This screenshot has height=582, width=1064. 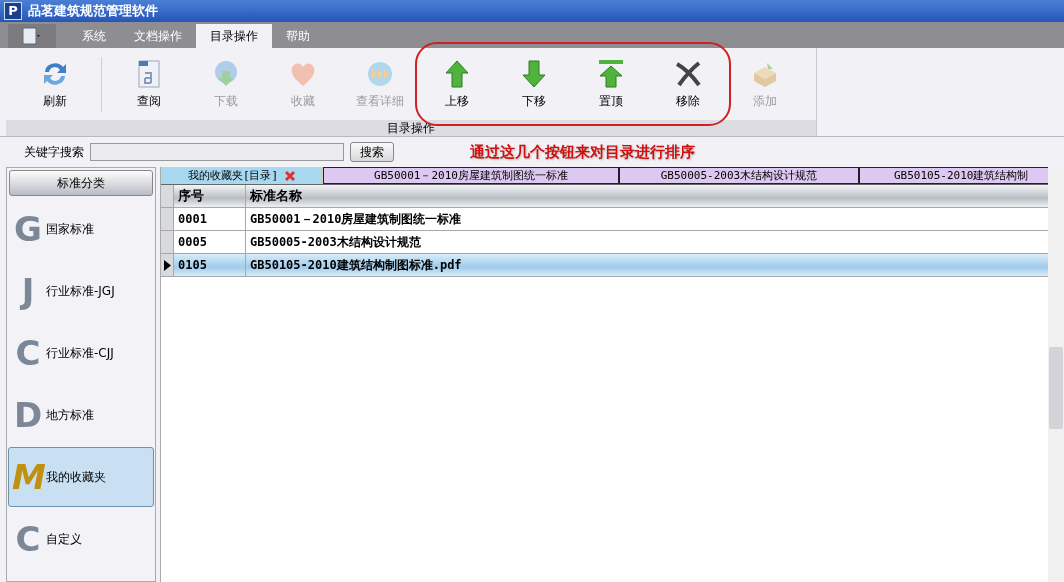 I want to click on toolbar-button: 刷新, so click(x=54, y=84).